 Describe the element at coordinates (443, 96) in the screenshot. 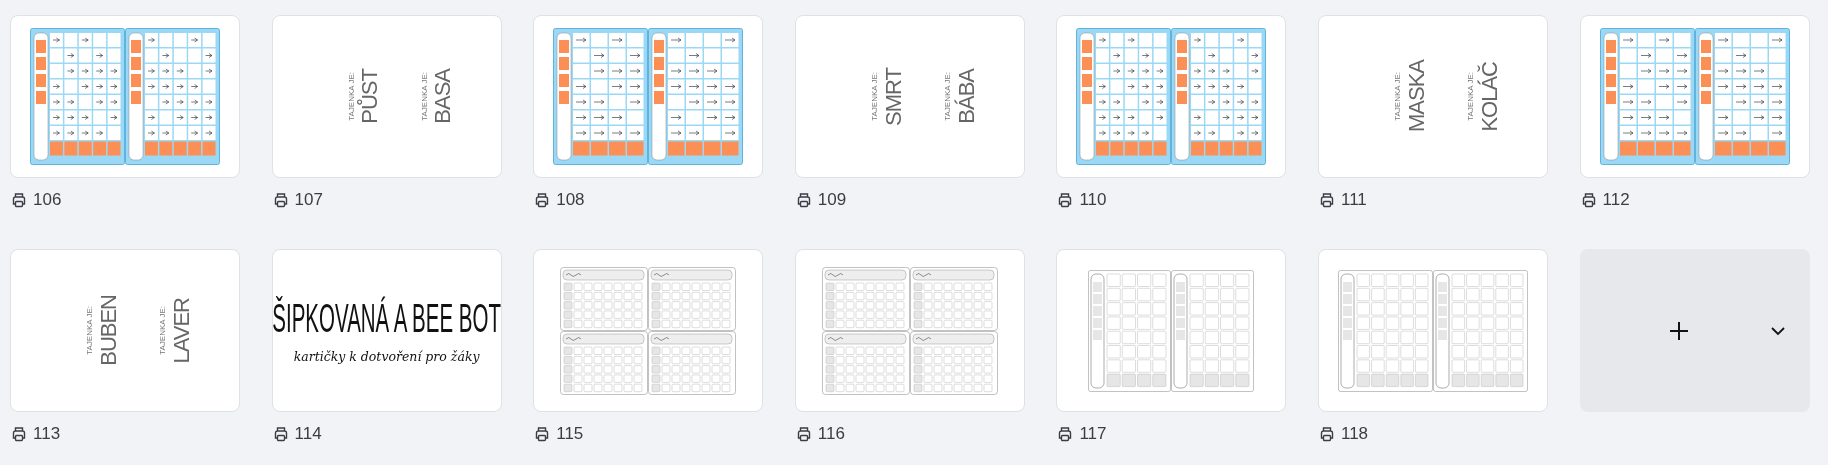

I see `answer-word: BASA` at that location.